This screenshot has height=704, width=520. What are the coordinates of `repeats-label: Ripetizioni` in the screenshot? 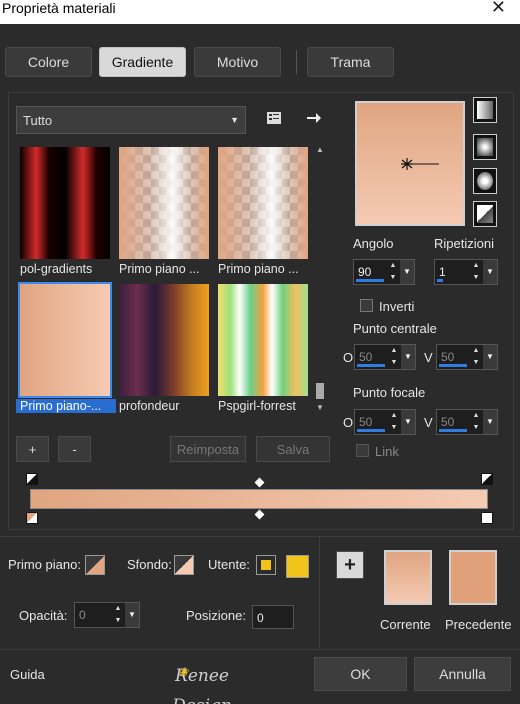 It's located at (464, 243).